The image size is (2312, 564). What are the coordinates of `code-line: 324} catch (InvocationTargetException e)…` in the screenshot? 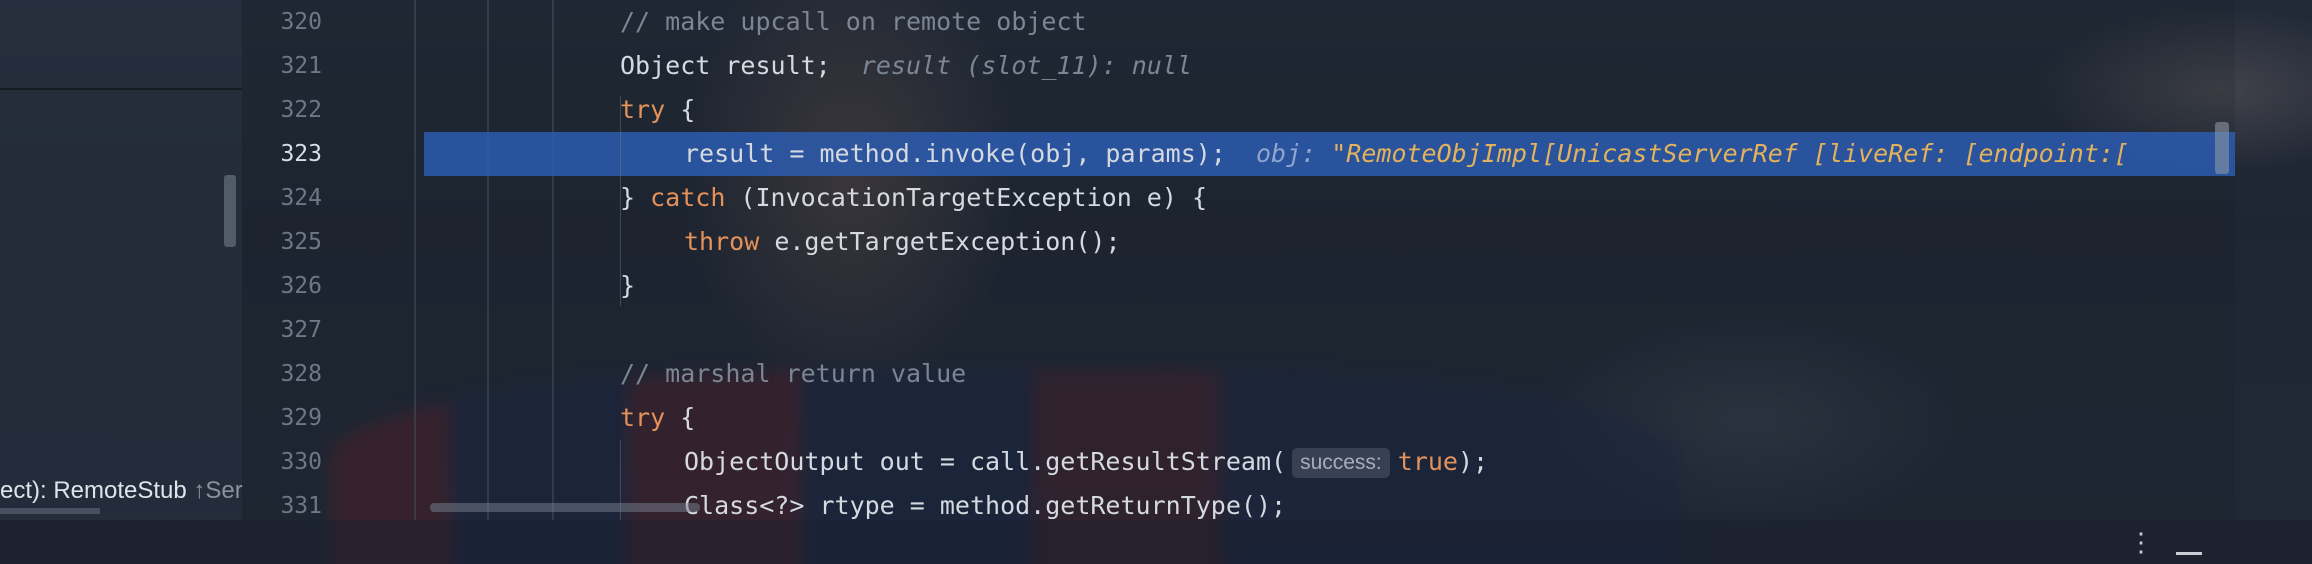 It's located at (1238, 198).